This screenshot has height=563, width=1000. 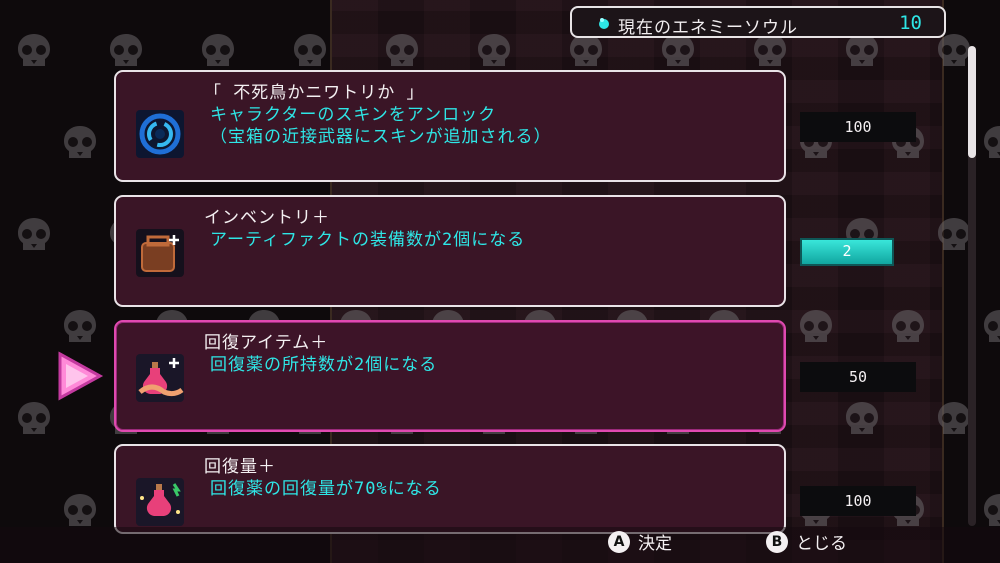 What do you see at coordinates (240, 467) in the screenshot?
I see `item-title: 回復量＋` at bounding box center [240, 467].